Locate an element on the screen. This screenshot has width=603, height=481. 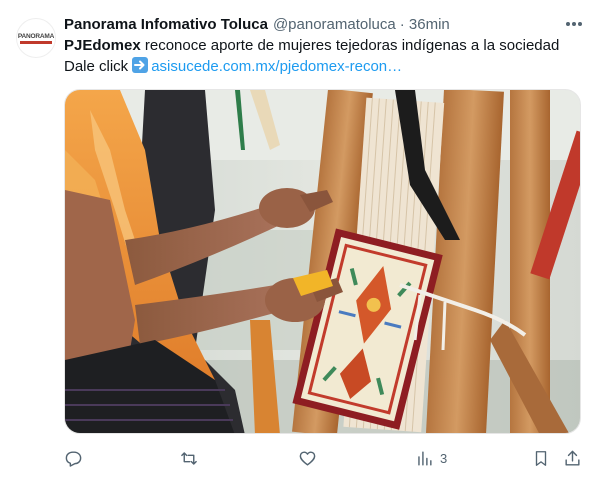
views-button: 3 is located at coordinates (431, 458).